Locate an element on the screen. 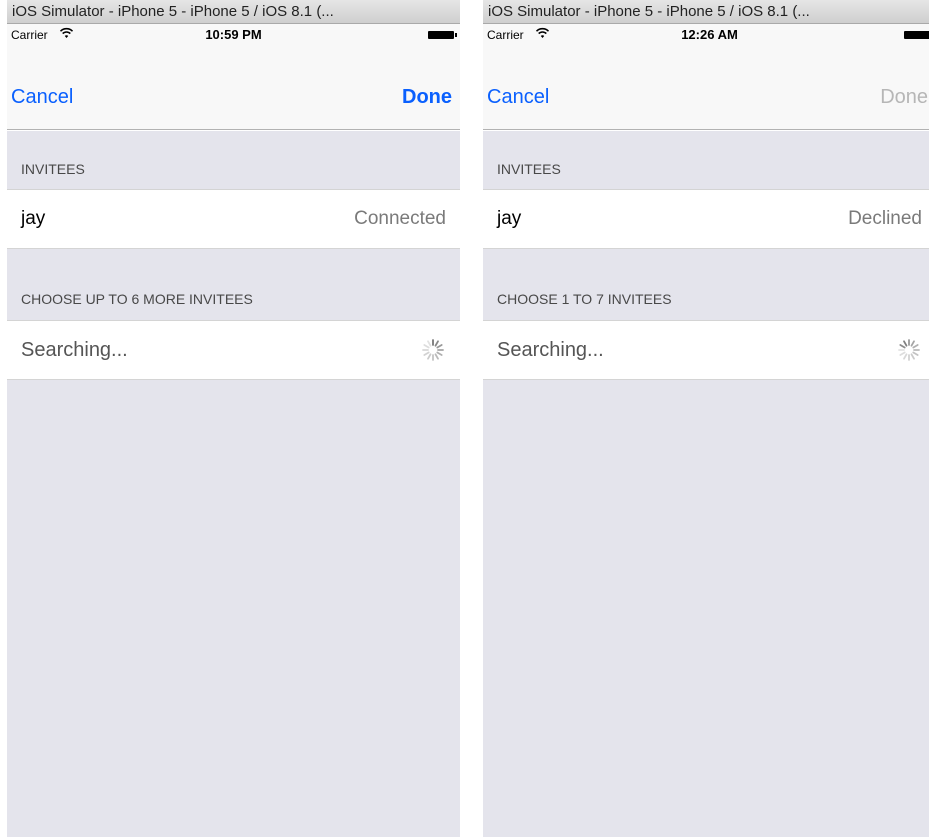 The height and width of the screenshot is (837, 929). status-bar: Carrier 12:26 AM is located at coordinates (706, 35).